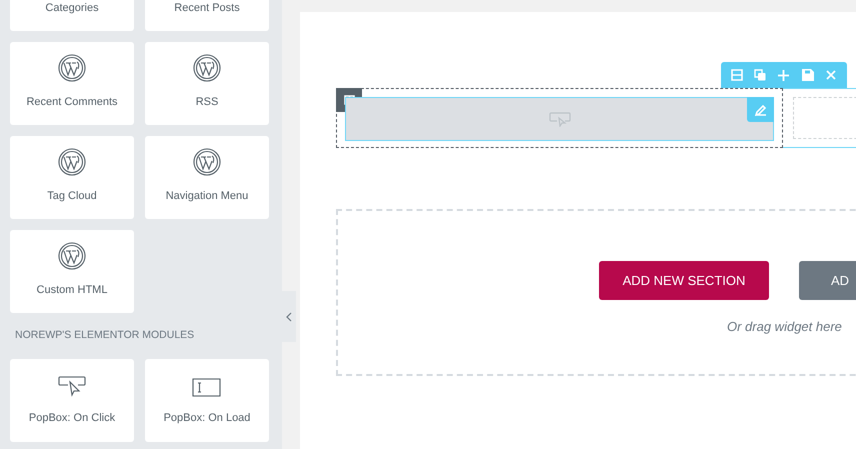 The image size is (856, 449). I want to click on popup-click-icon, so click(72, 387).